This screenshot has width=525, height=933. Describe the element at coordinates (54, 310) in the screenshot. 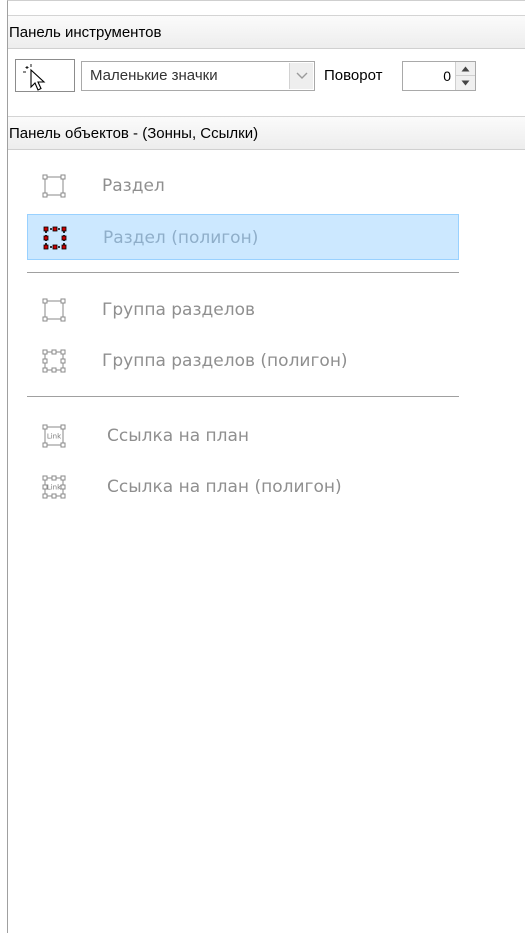

I see `section-group-rect-icon` at that location.